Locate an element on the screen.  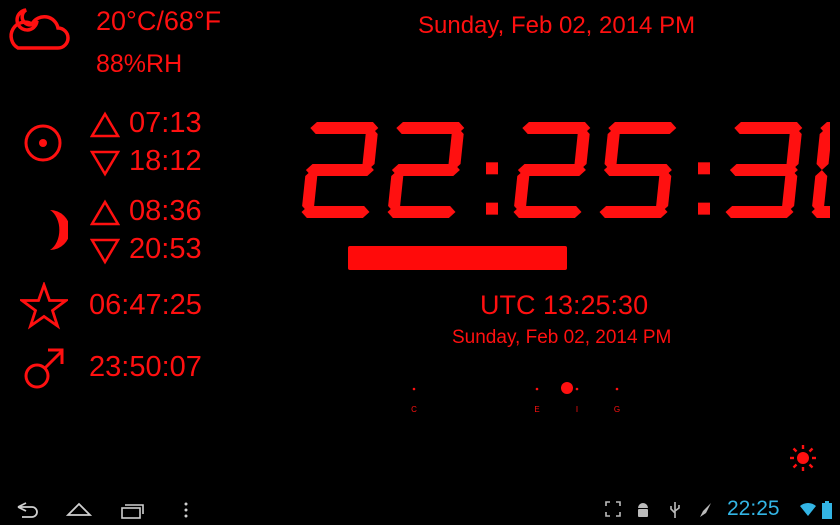
mars-icon is located at coordinates (44, 368).